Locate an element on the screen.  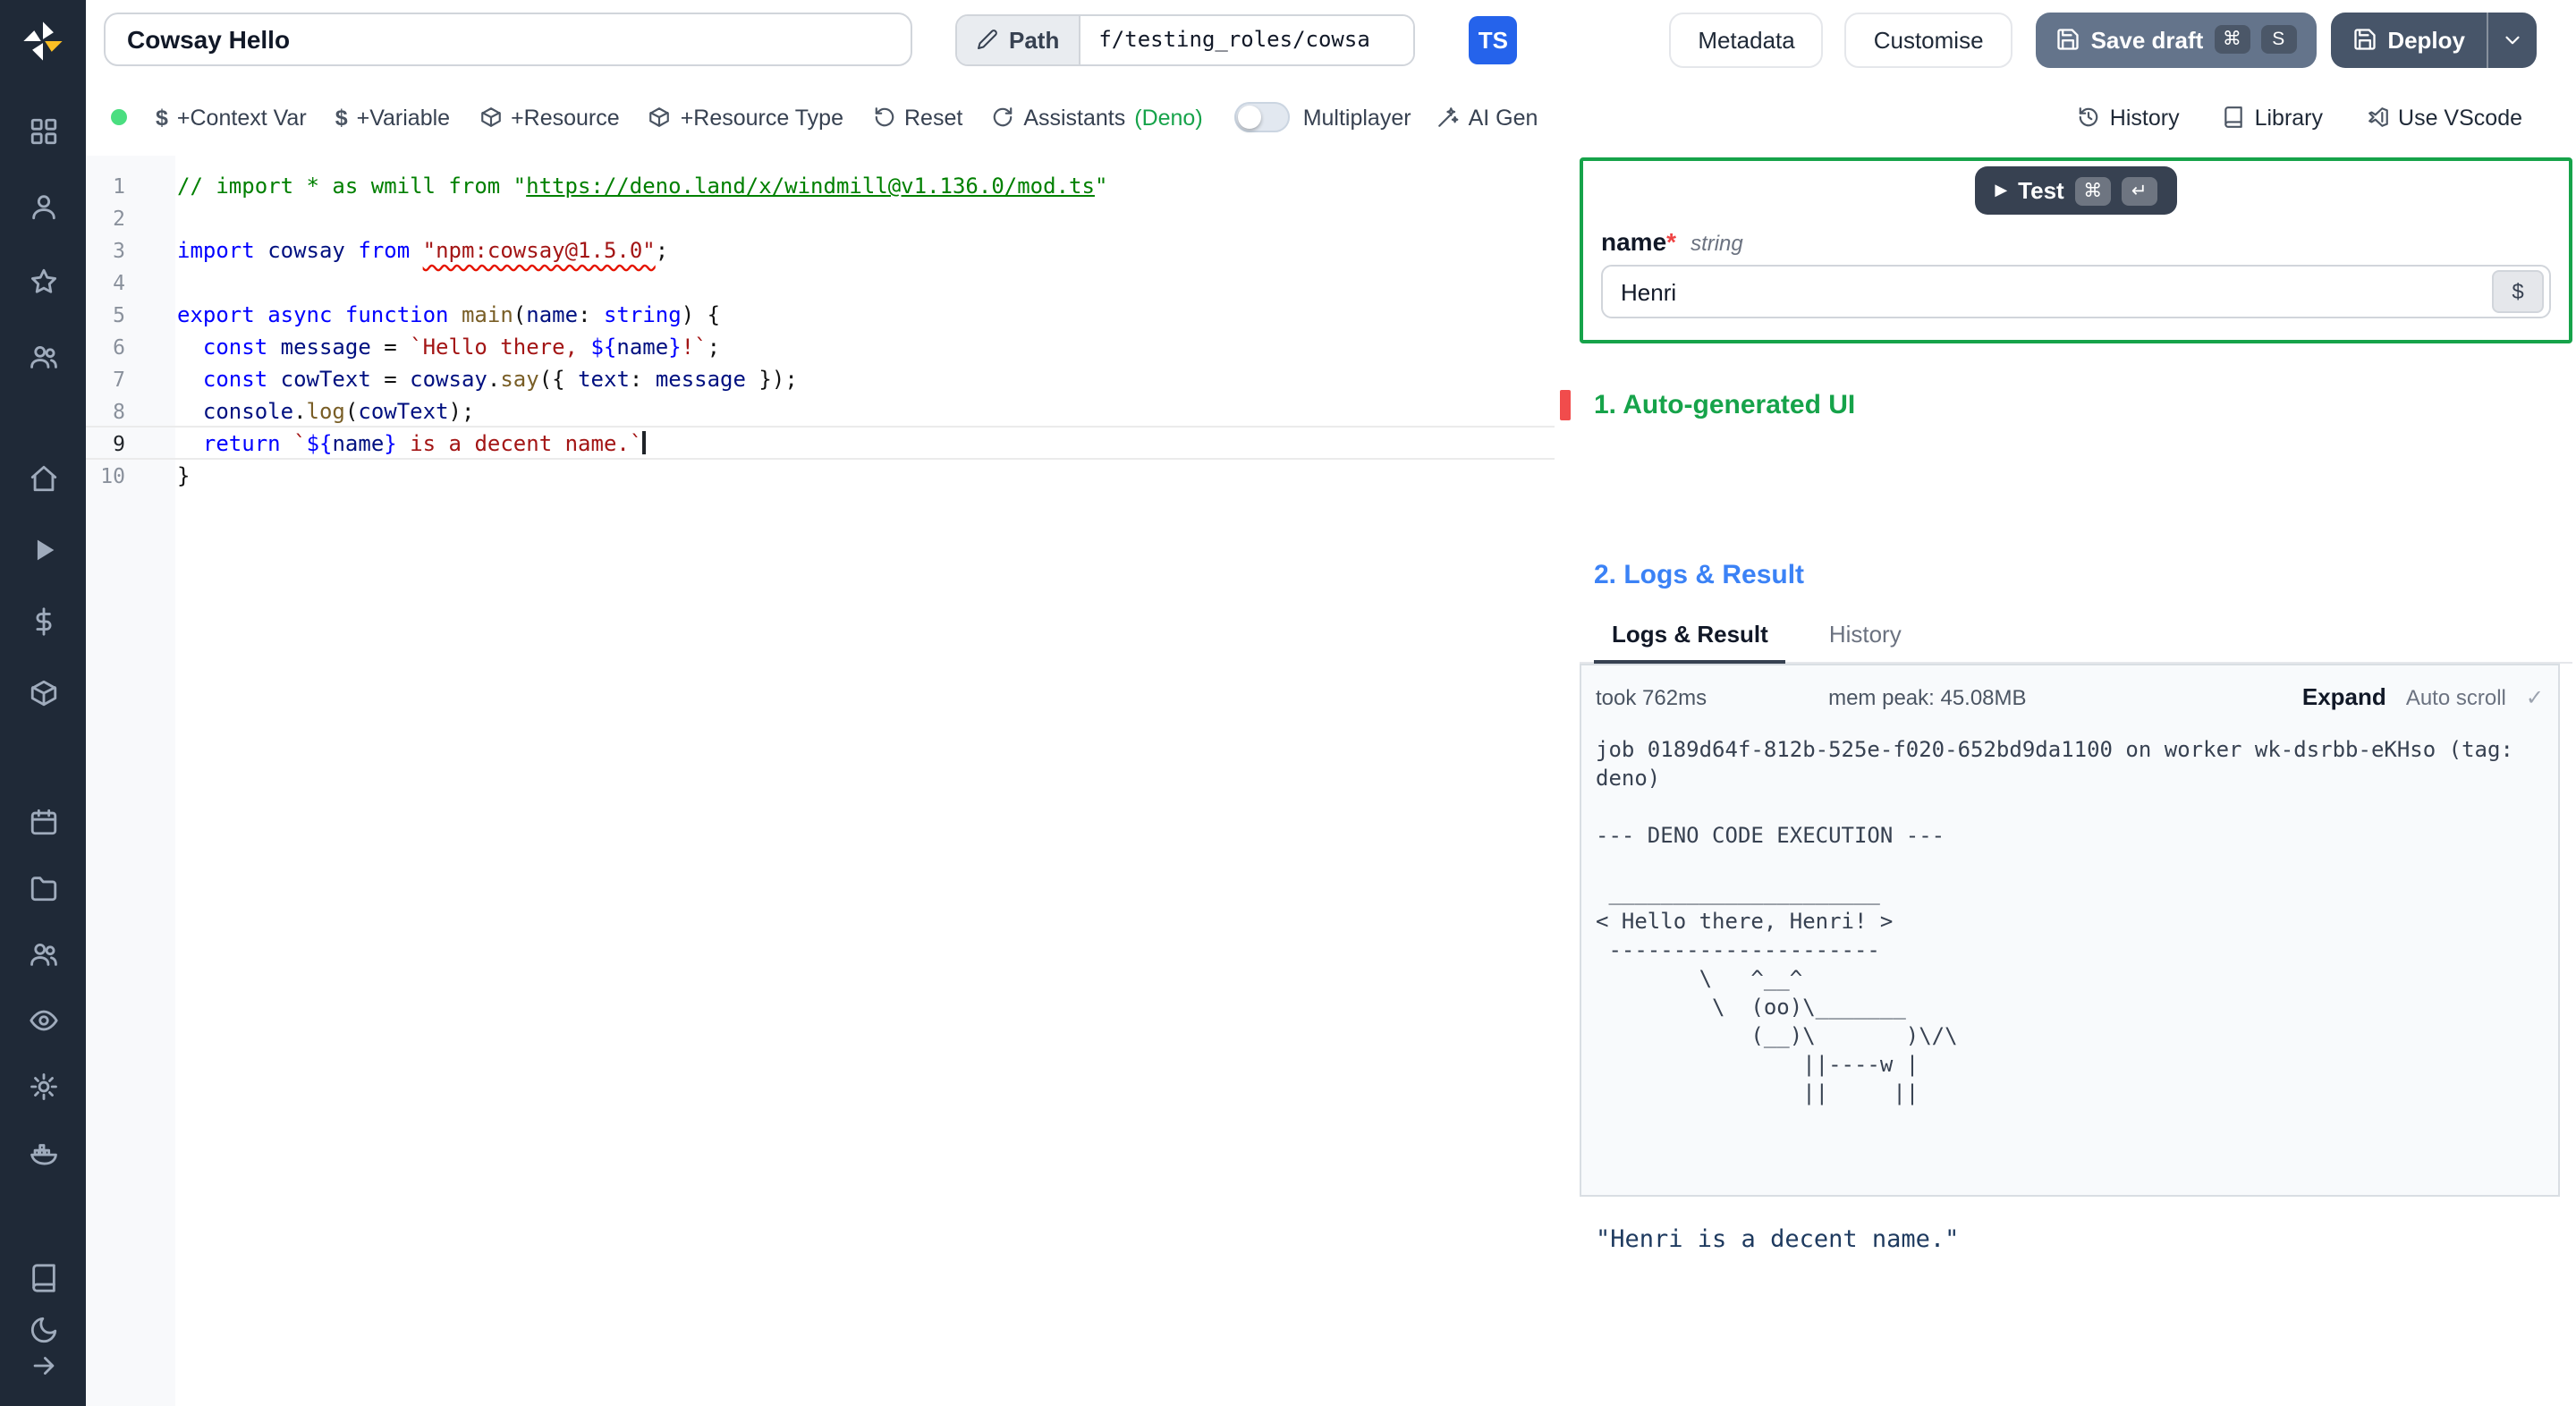
sidebar-item-dollar is located at coordinates (43, 621).